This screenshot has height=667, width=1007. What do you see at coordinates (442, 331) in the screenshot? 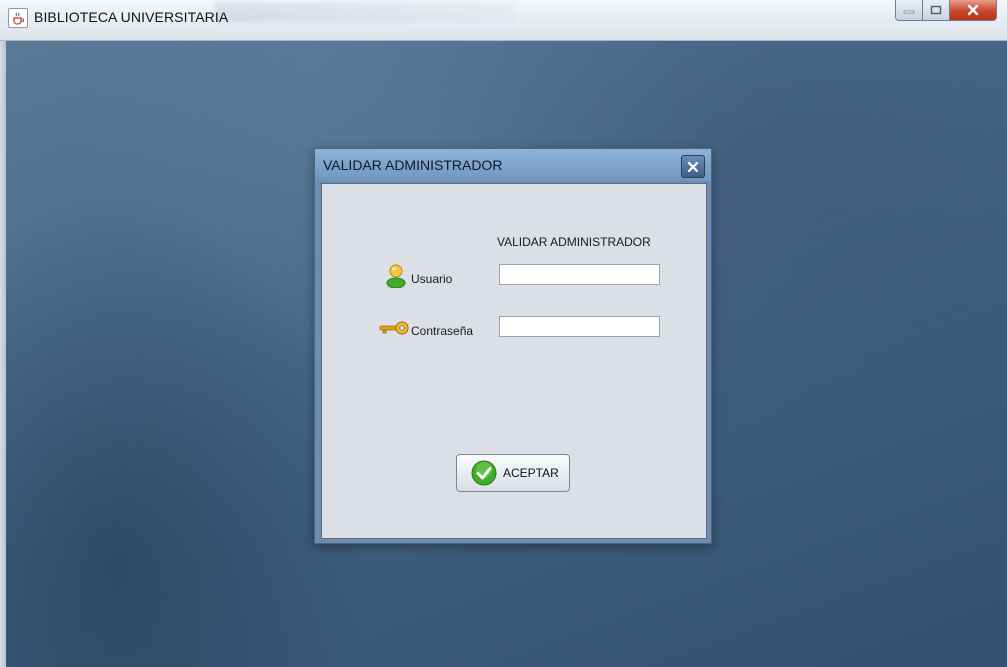
I see `contrasena-label: Contraseña` at bounding box center [442, 331].